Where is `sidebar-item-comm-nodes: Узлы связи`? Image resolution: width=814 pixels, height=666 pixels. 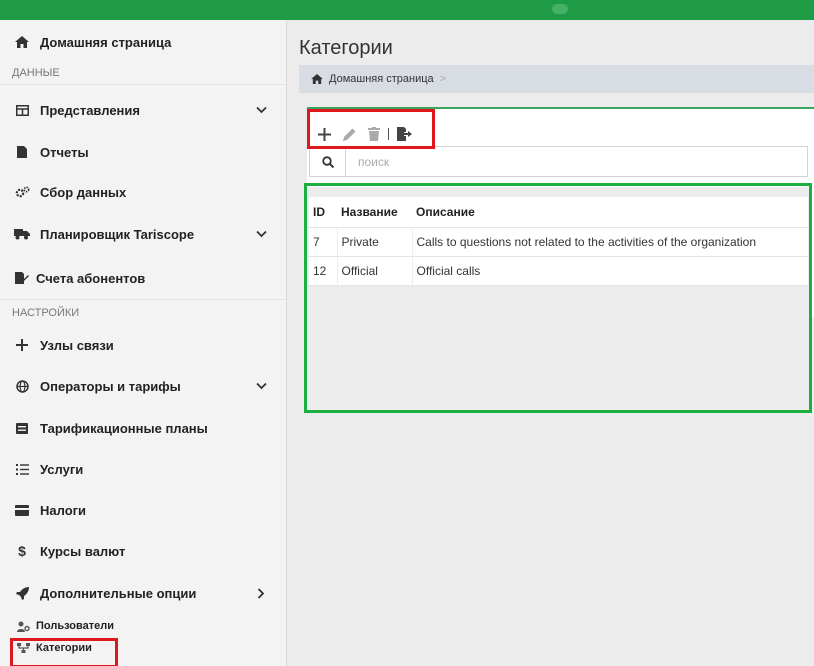
sidebar-item-comm-nodes: Узлы связи is located at coordinates (143, 345).